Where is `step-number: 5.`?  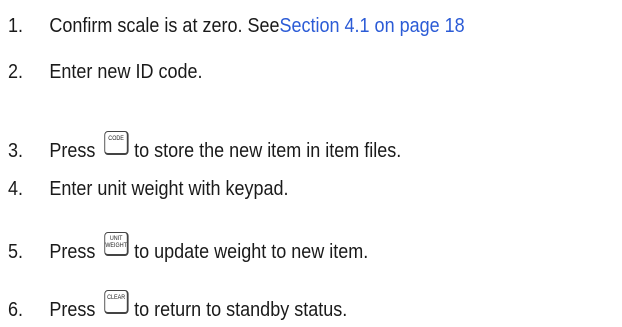 step-number: 5. is located at coordinates (16, 252).